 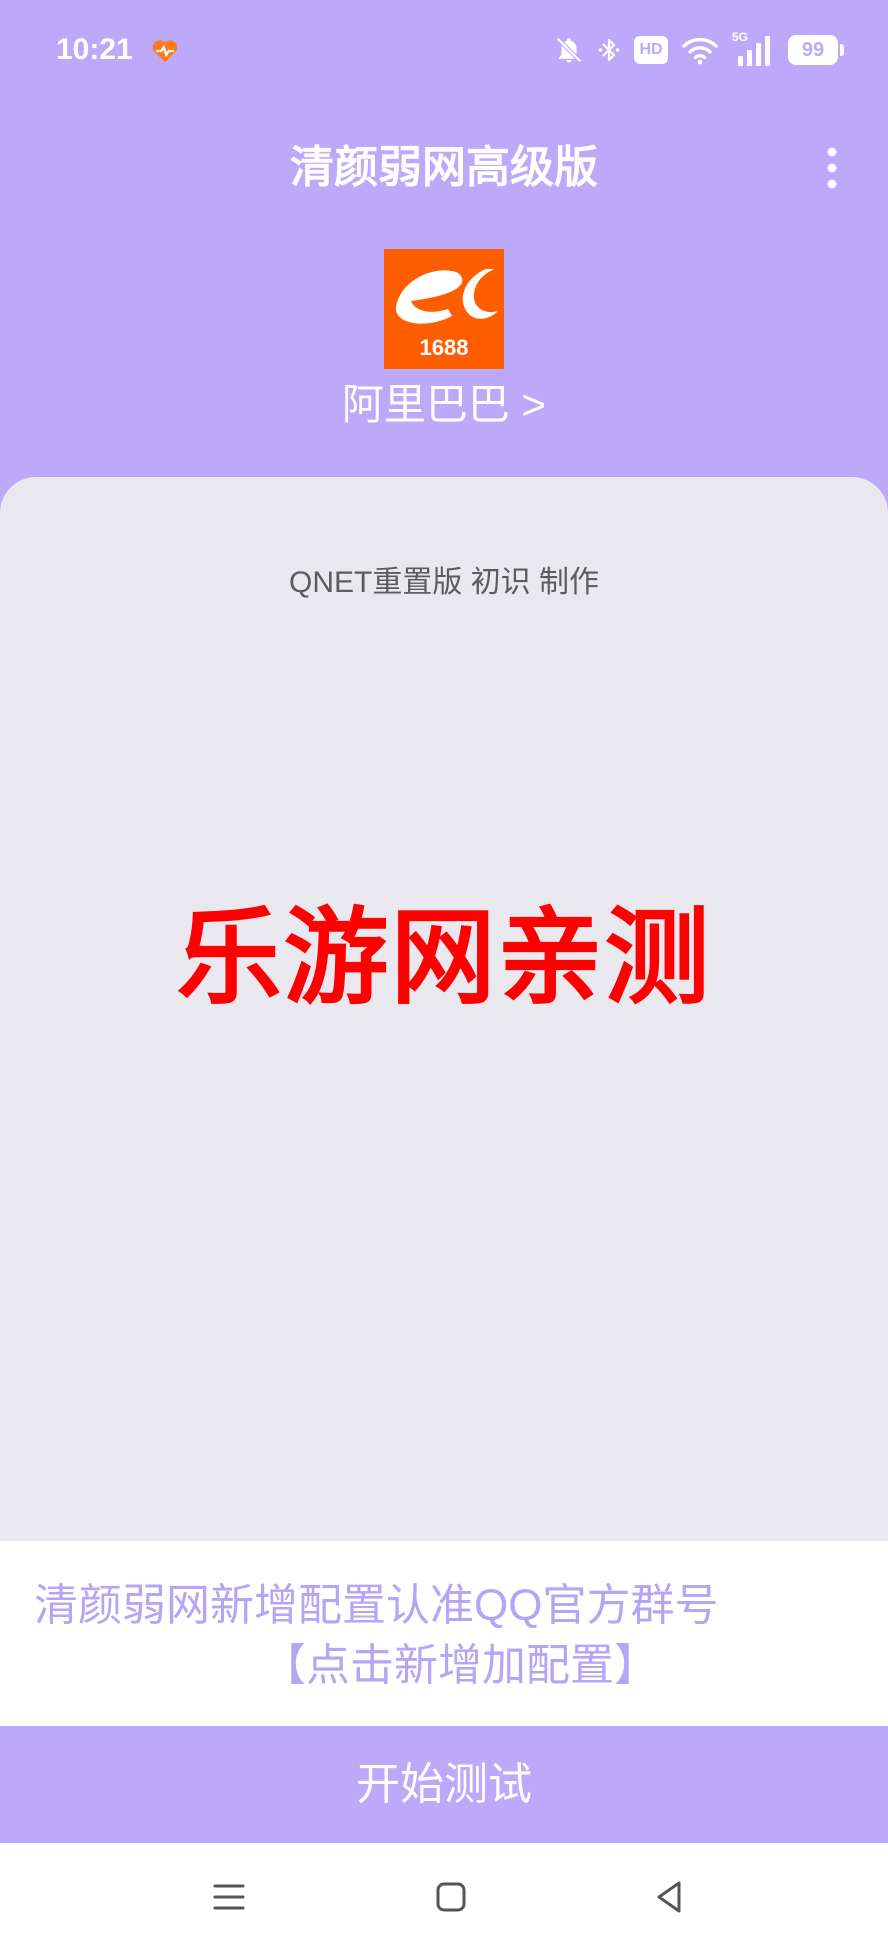 I want to click on config-notice: 清颜弱网新增配置认准QQ官方群号 【点击新增加配置】, so click(x=444, y=1633).